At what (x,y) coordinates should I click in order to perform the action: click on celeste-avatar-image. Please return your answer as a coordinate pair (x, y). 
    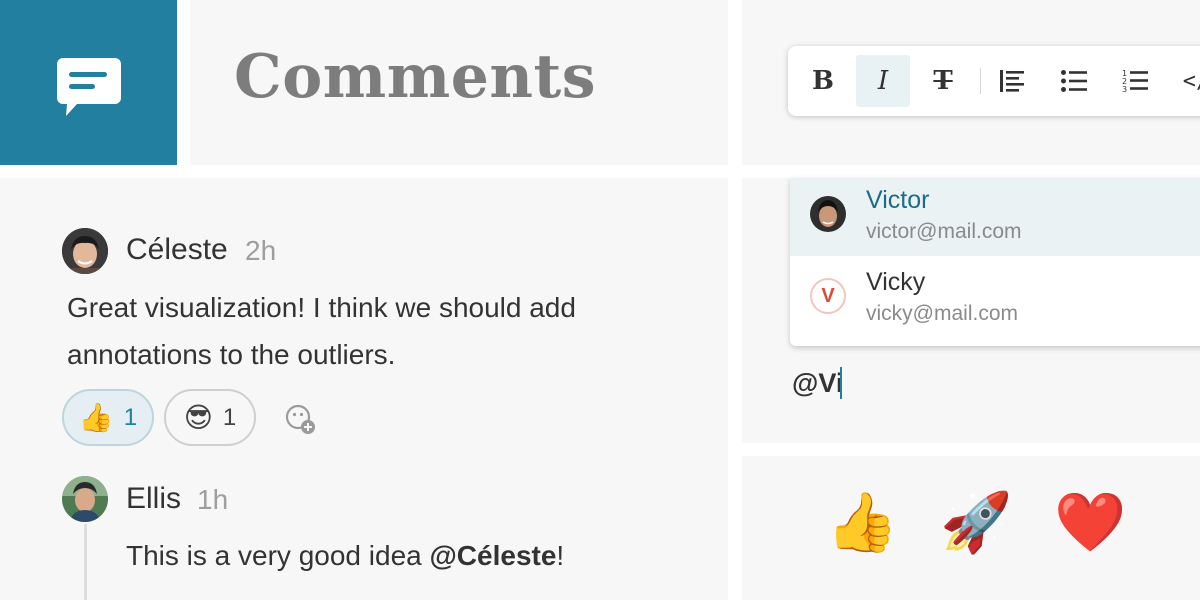
    Looking at the image, I should click on (85, 251).